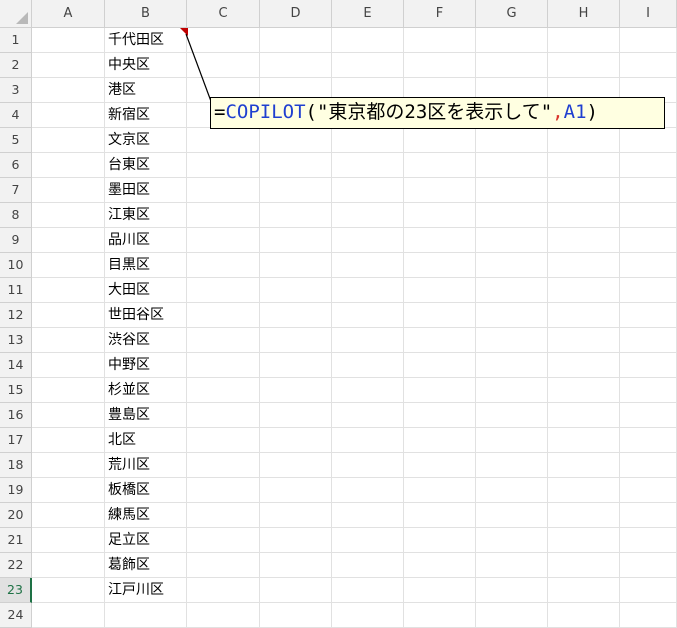 This screenshot has height=628, width=677. What do you see at coordinates (16, 440) in the screenshot?
I see `row-header-17: 17` at bounding box center [16, 440].